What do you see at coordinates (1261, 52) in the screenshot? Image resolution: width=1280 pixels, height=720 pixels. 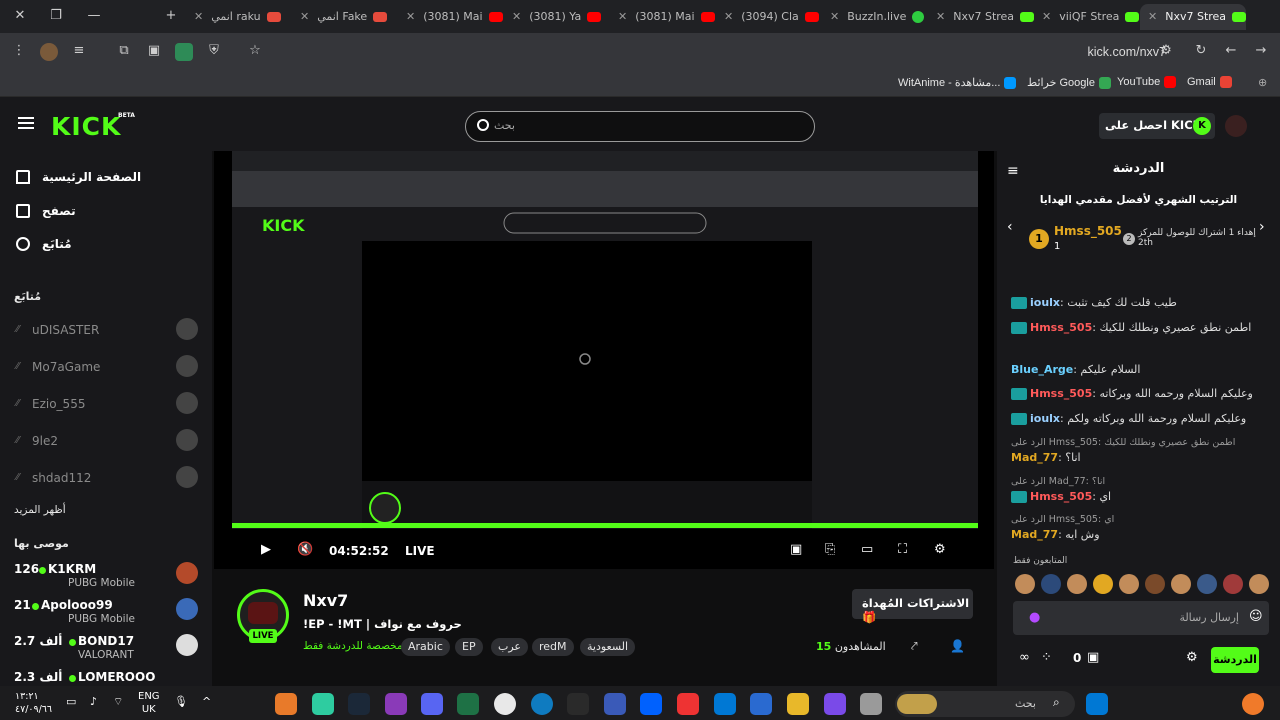 I see `back-icon: →` at bounding box center [1261, 52].